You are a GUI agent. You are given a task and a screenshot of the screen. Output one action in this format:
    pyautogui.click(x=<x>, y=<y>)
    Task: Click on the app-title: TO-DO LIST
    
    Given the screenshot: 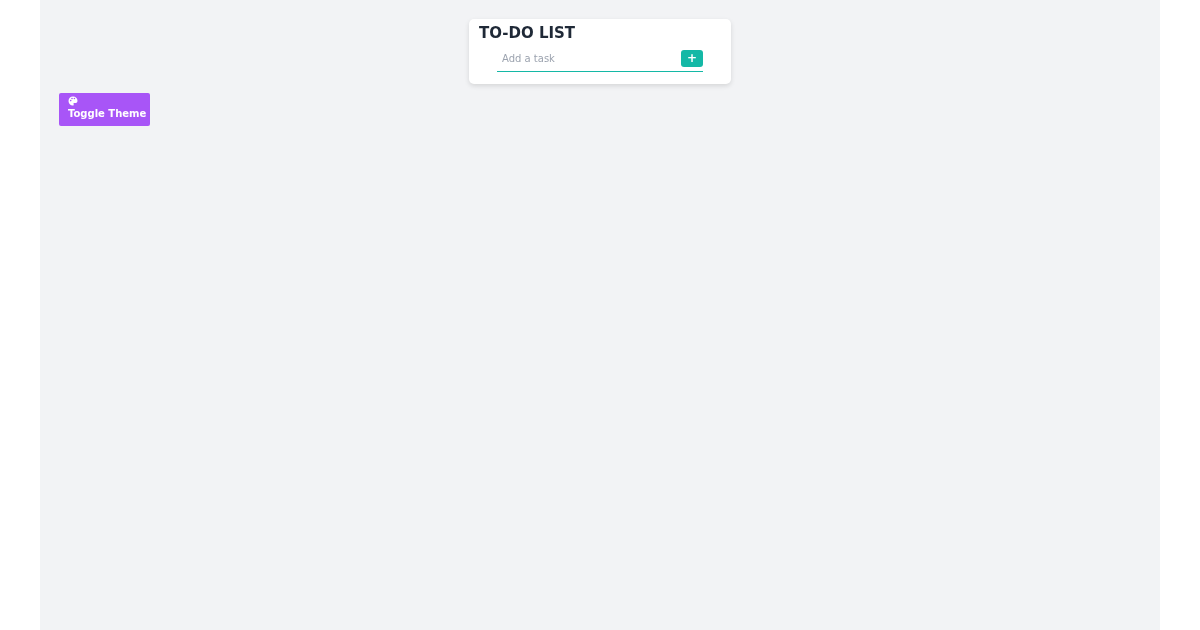 What is the action you would take?
    pyautogui.click(x=528, y=33)
    